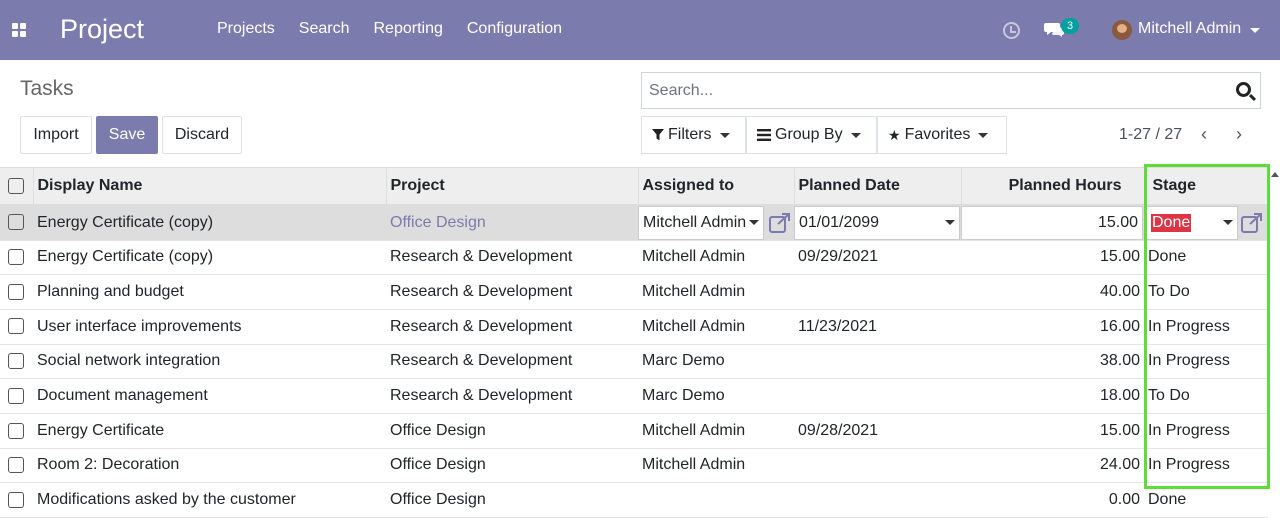 Image resolution: width=1280 pixels, height=518 pixels. Describe the element at coordinates (209, 292) in the screenshot. I see `cell-display-name: Planning and budget` at that location.